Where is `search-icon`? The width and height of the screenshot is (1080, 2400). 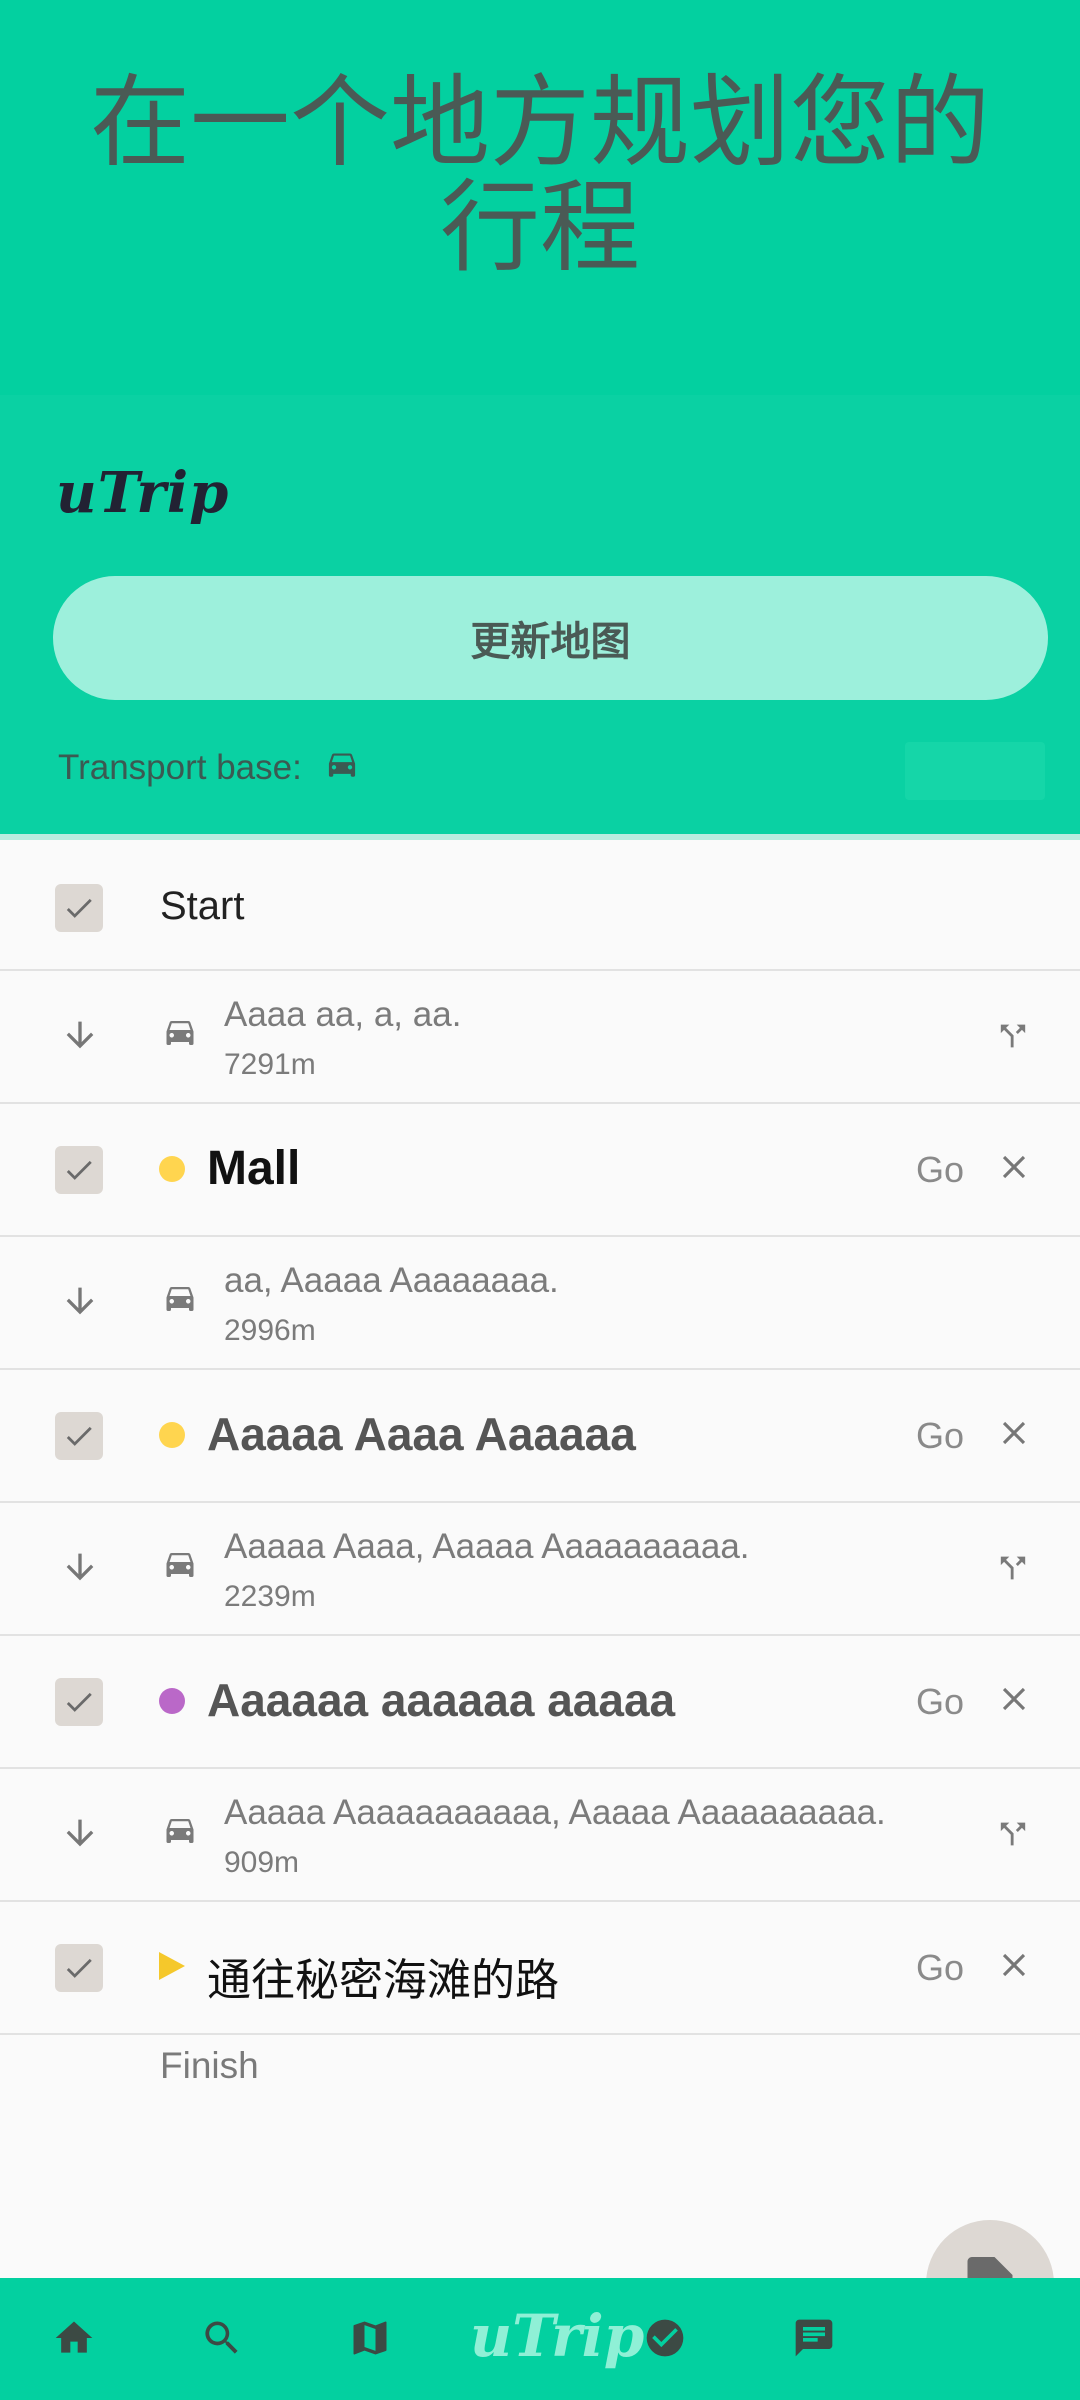 search-icon is located at coordinates (222, 2338).